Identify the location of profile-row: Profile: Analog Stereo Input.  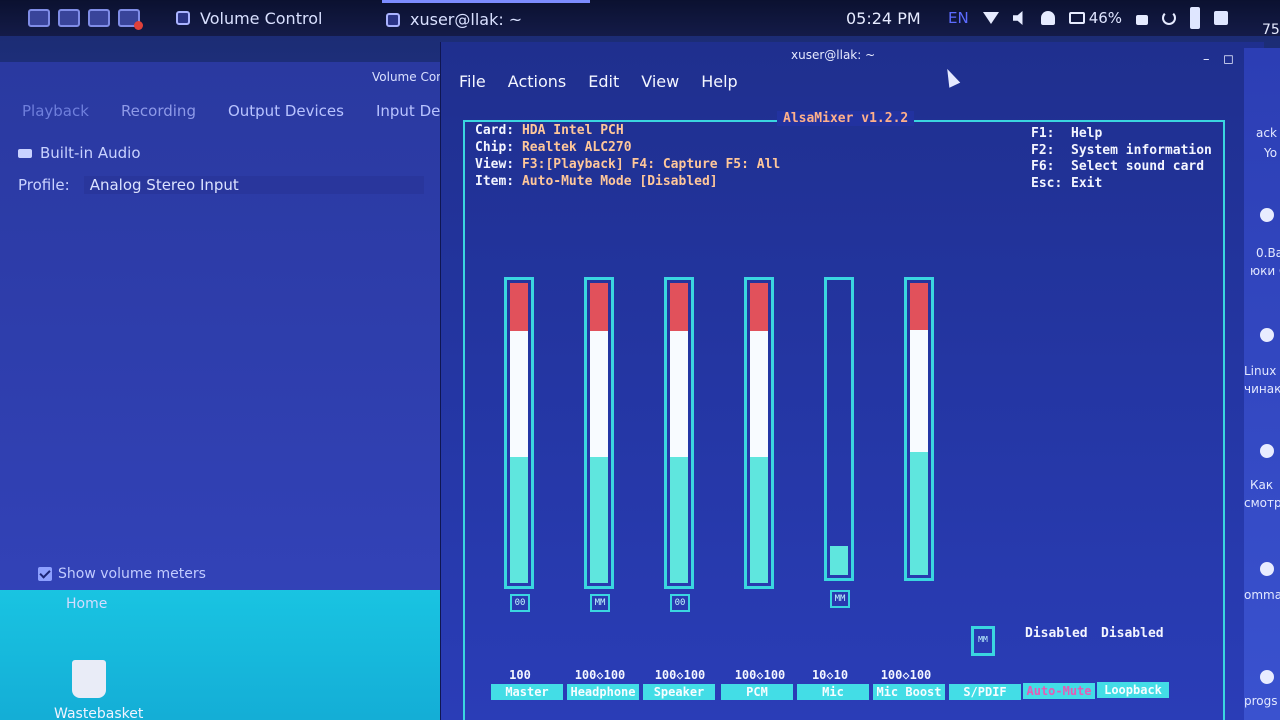
(221, 185).